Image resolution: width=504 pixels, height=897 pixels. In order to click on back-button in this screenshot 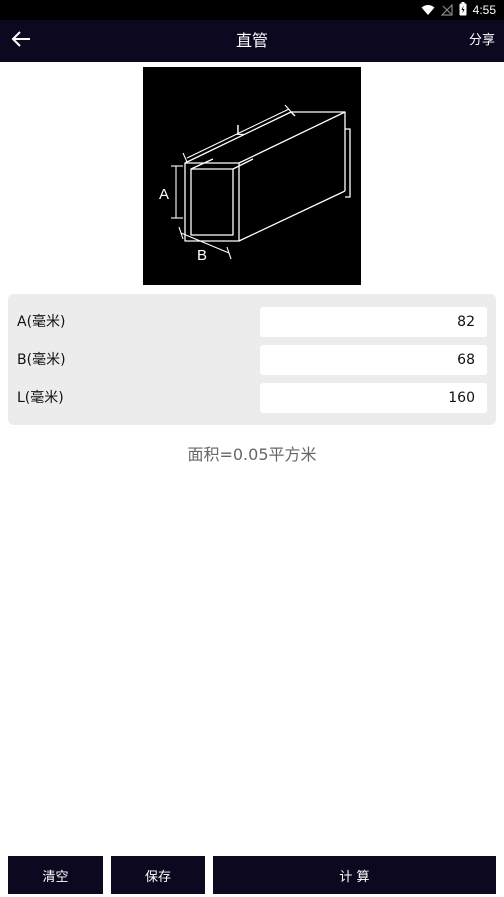, I will do `click(21, 41)`.